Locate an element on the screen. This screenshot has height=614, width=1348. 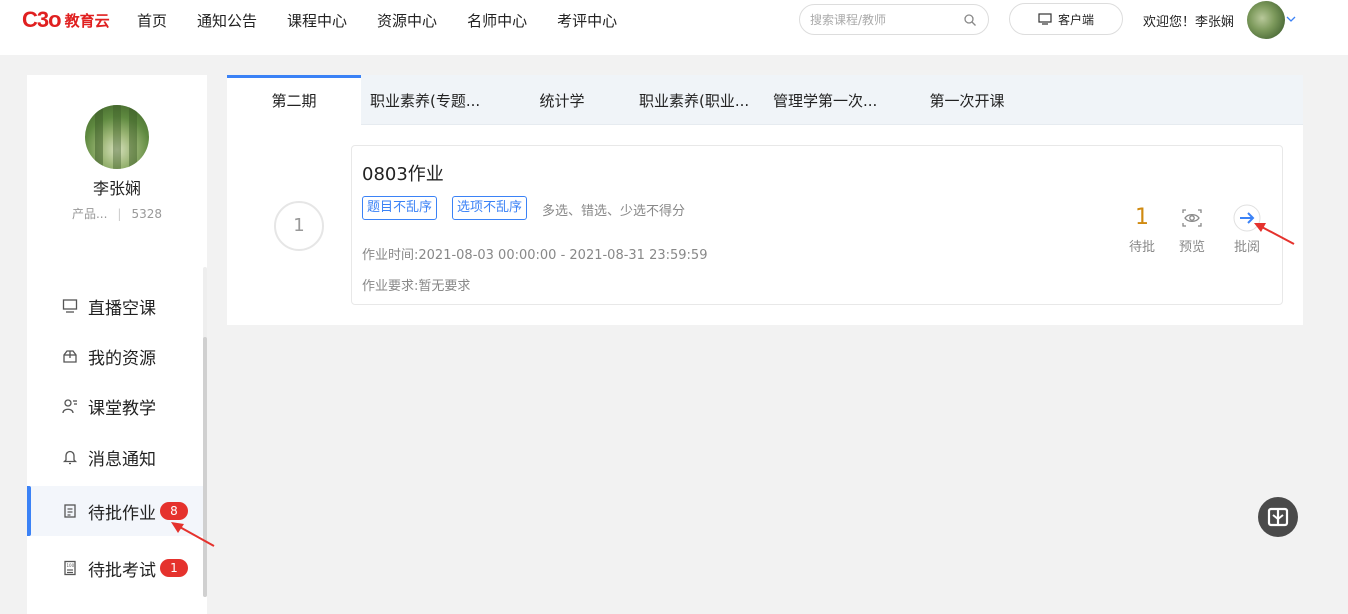
tab-course-3: 统计学 is located at coordinates (562, 100).